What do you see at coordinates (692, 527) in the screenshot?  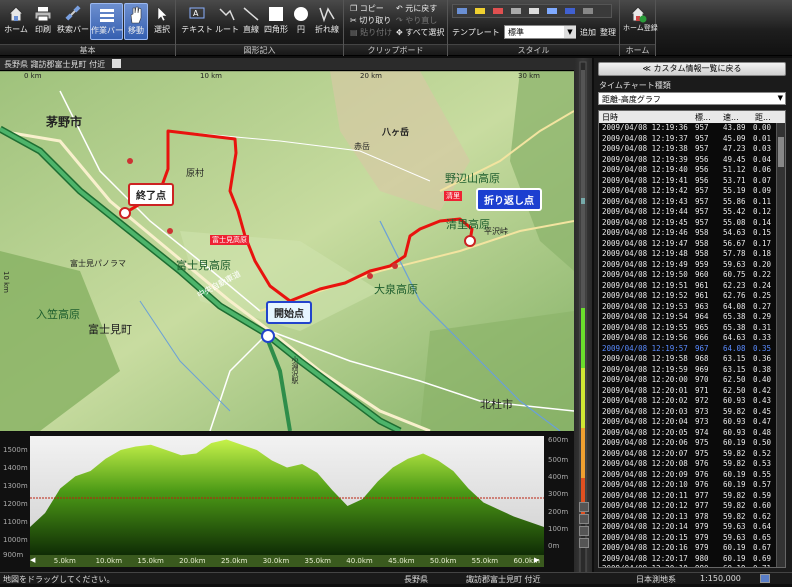 I see `table-row: 2009/04/08 12:20:14 979 59.63 0.64` at bounding box center [692, 527].